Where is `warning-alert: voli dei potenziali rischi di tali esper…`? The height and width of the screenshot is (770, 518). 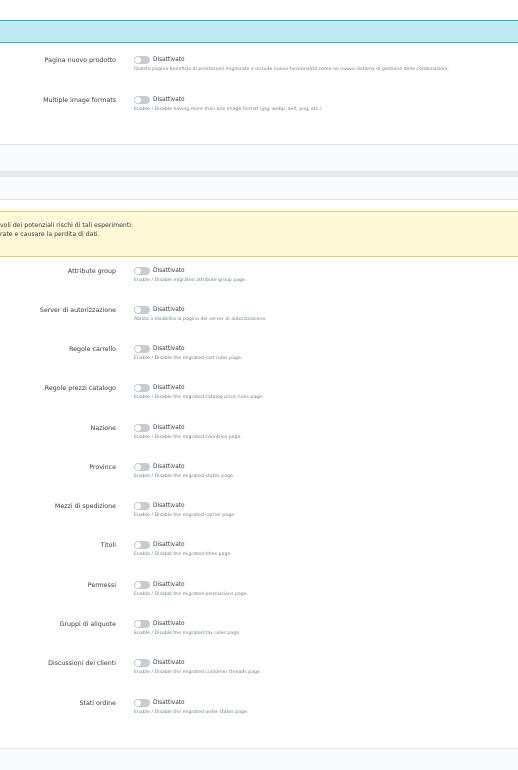 warning-alert: voli dei potenziali rischi di tali esper… is located at coordinates (259, 234).